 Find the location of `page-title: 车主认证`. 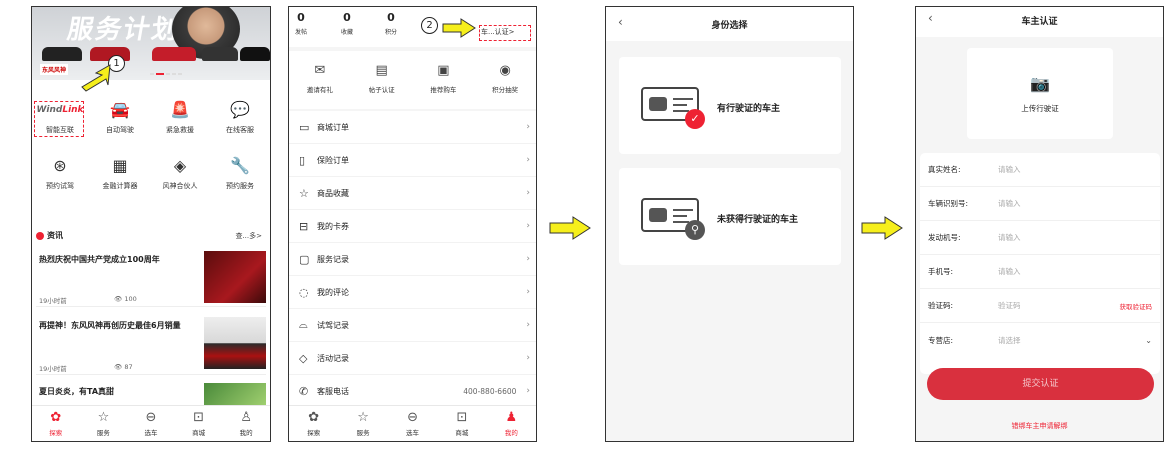

page-title: 车主认证 is located at coordinates (1039, 22).